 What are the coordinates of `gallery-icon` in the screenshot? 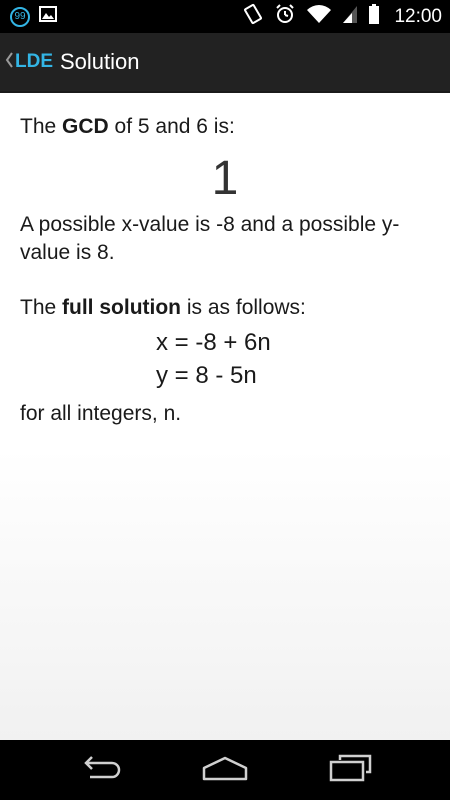 It's located at (48, 16).